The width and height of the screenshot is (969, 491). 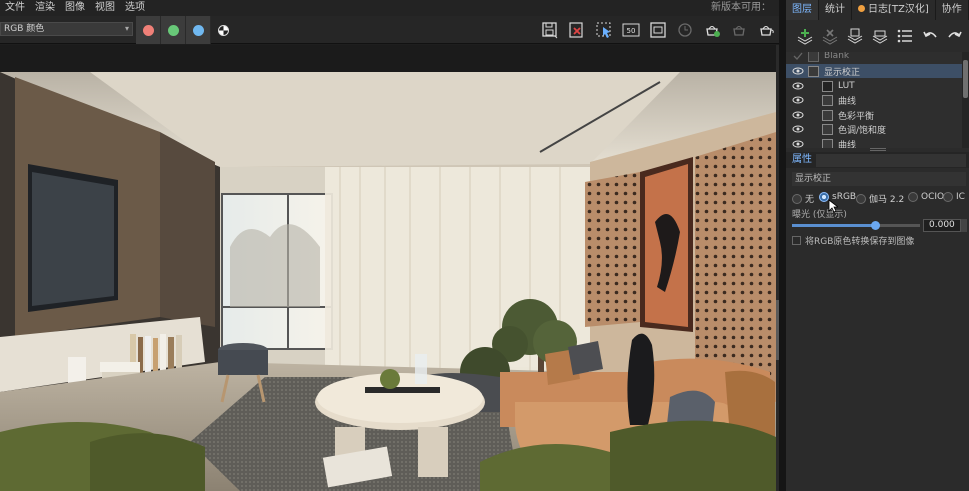 I want to click on lock-icon, so click(x=685, y=30).